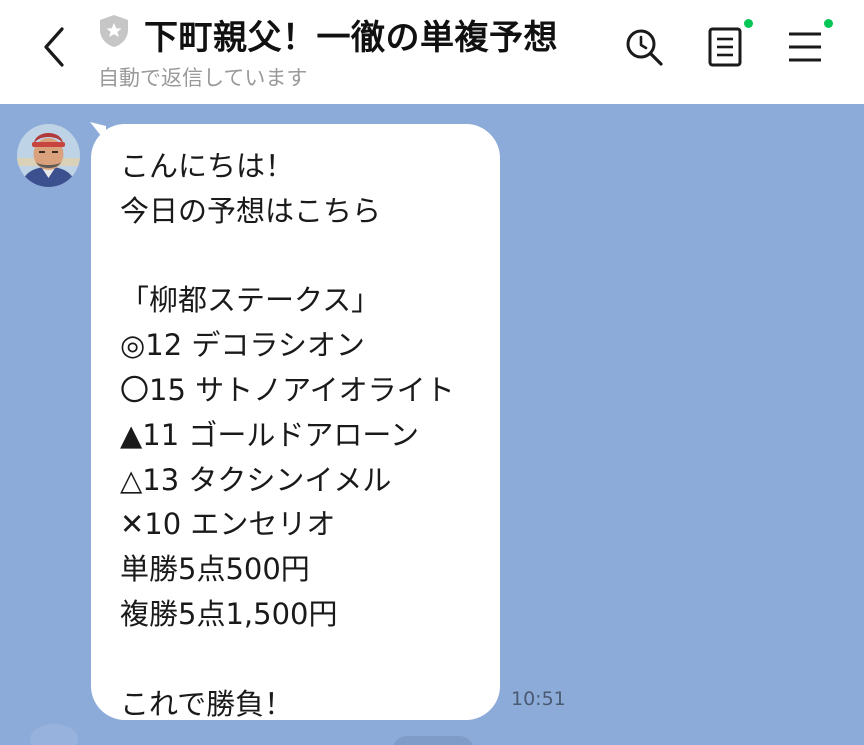 This screenshot has width=864, height=745. Describe the element at coordinates (433, 740) in the screenshot. I see `partial-next-element` at that location.